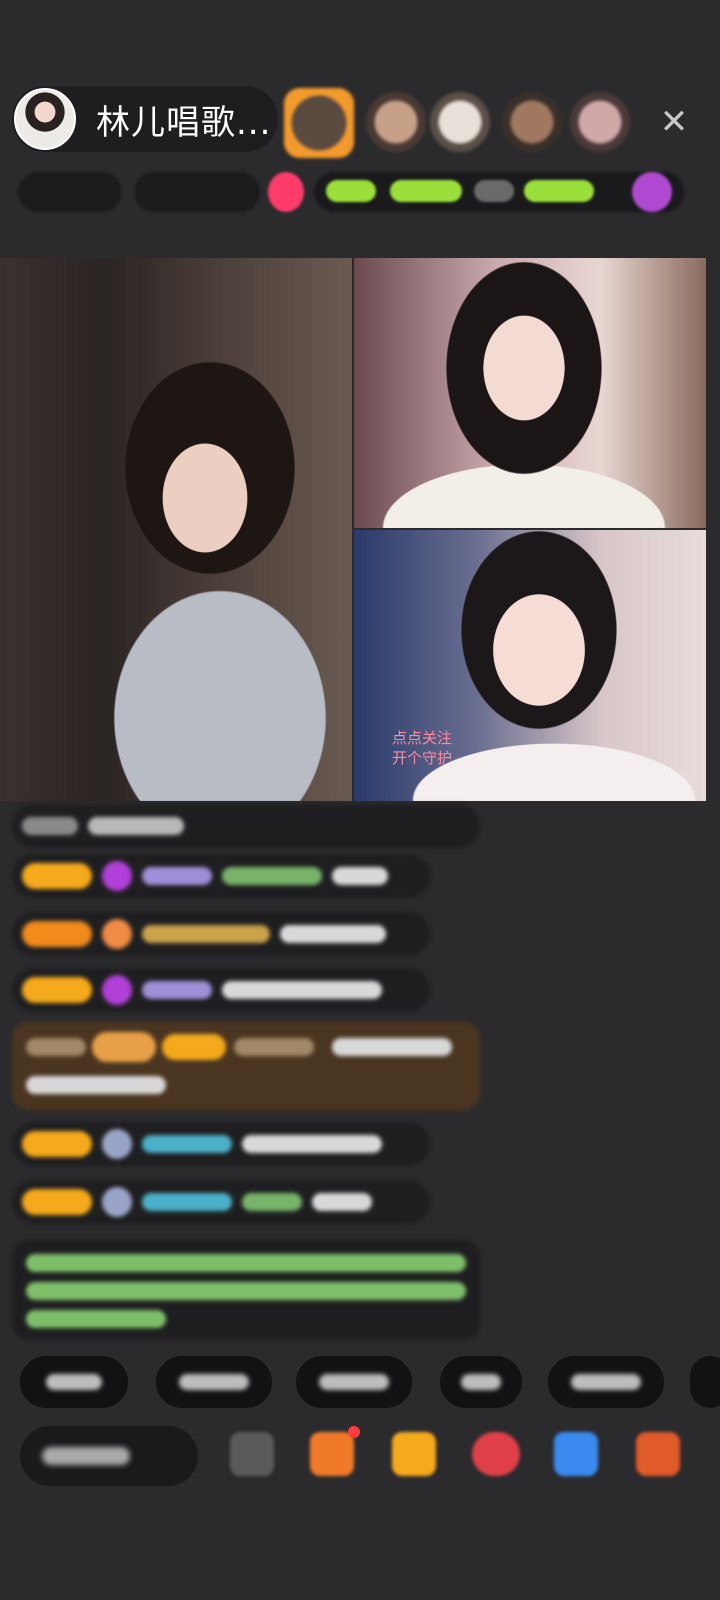  I want to click on comment-input, so click(109, 1456).